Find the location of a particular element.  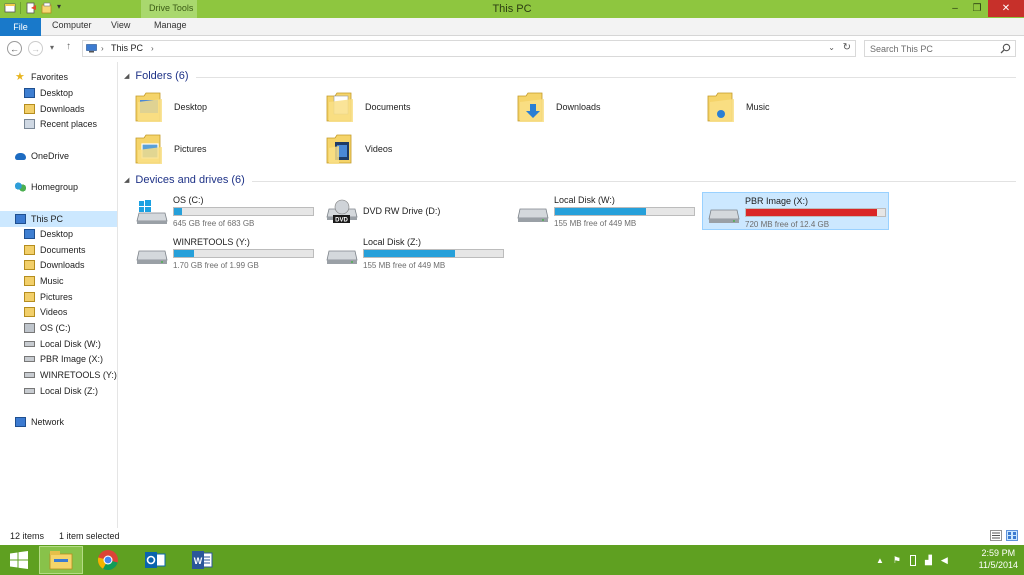

folder-label: Documents is located at coordinates (388, 107).